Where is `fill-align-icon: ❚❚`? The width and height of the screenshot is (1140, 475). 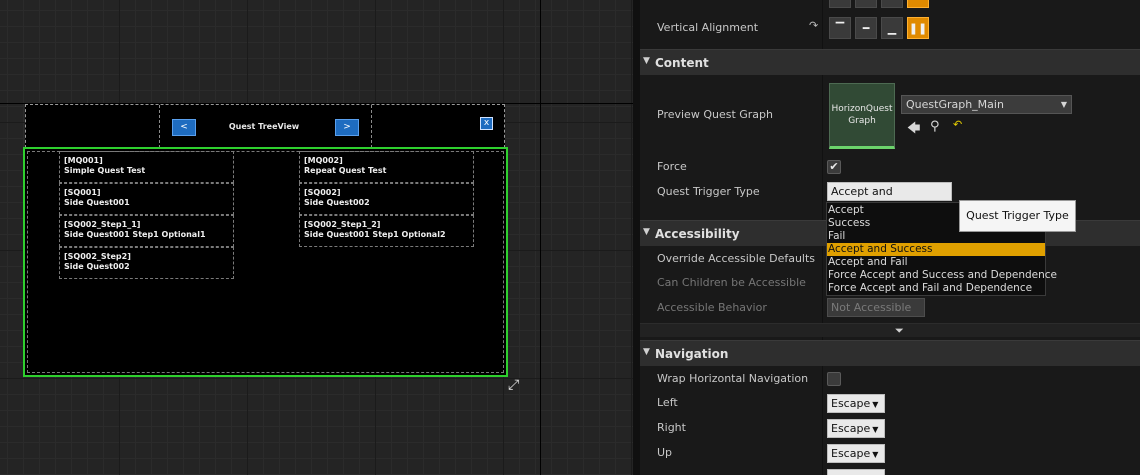 fill-align-icon: ❚❚ is located at coordinates (918, 28).